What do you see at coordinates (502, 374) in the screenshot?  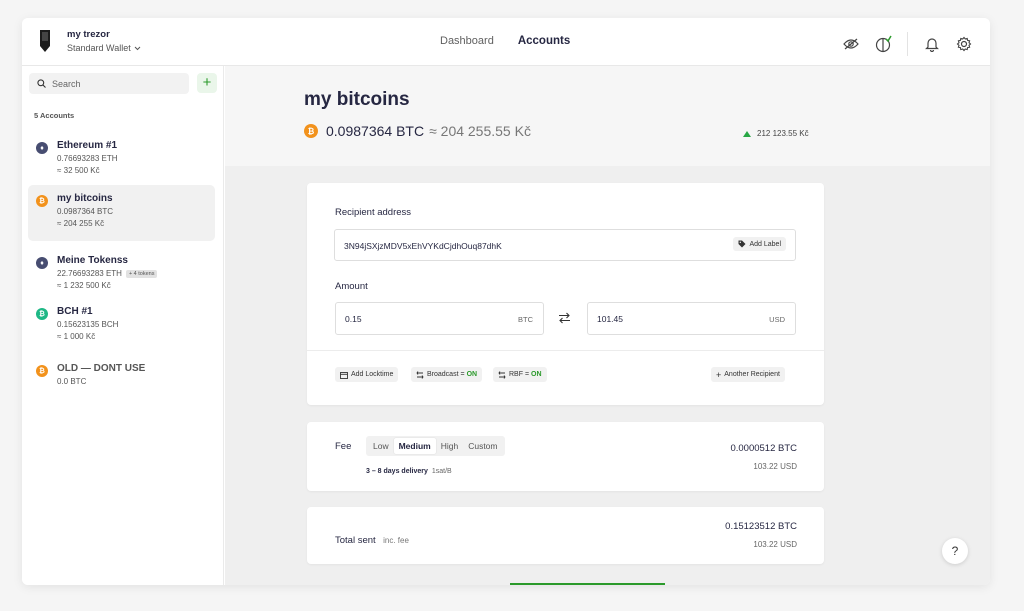 I see `rbf-icon` at bounding box center [502, 374].